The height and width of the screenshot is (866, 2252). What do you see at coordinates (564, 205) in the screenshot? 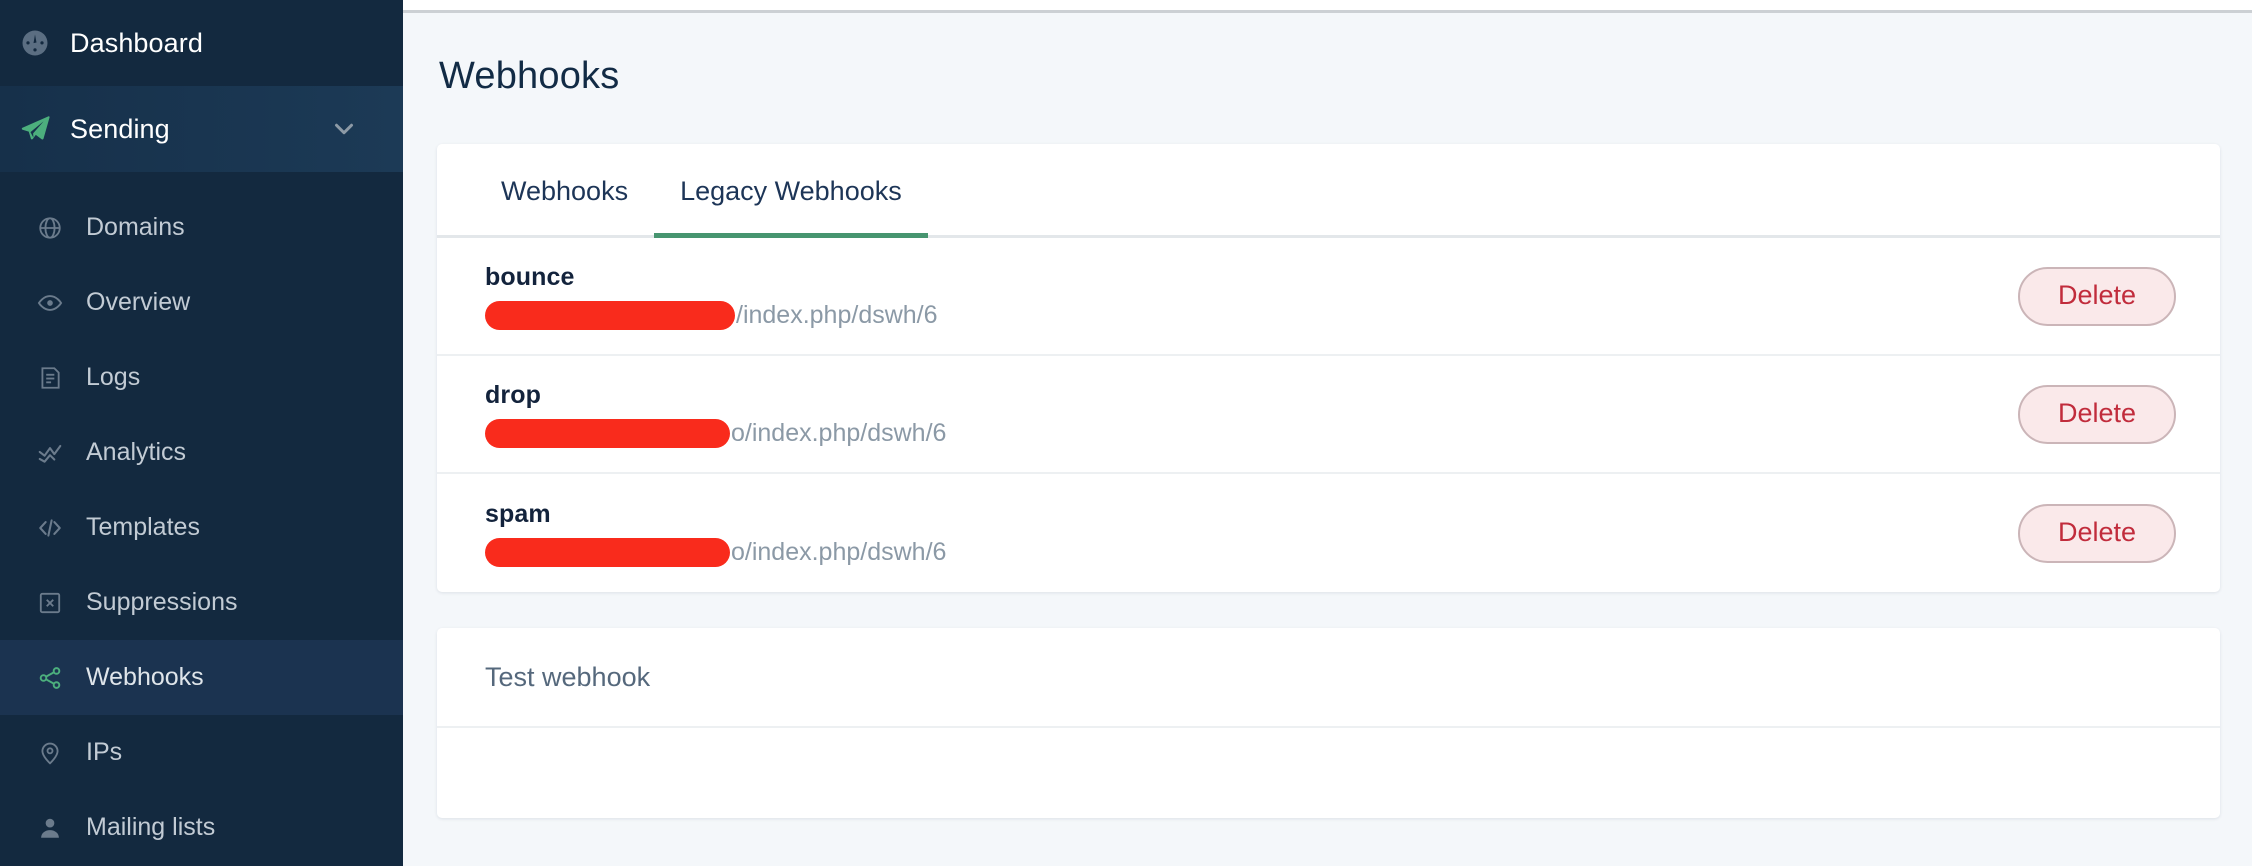
I see `tab-webhooks: Webhooks` at bounding box center [564, 205].